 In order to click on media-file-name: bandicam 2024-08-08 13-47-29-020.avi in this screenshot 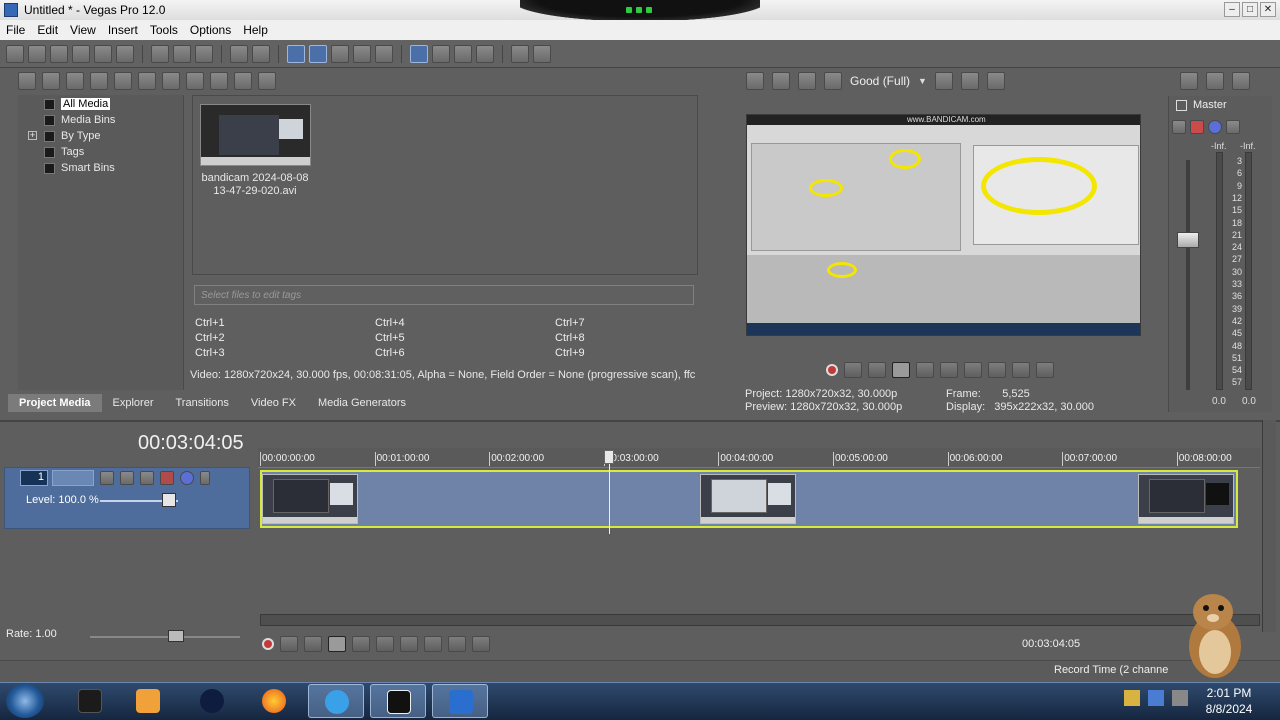, I will do `click(255, 185)`.